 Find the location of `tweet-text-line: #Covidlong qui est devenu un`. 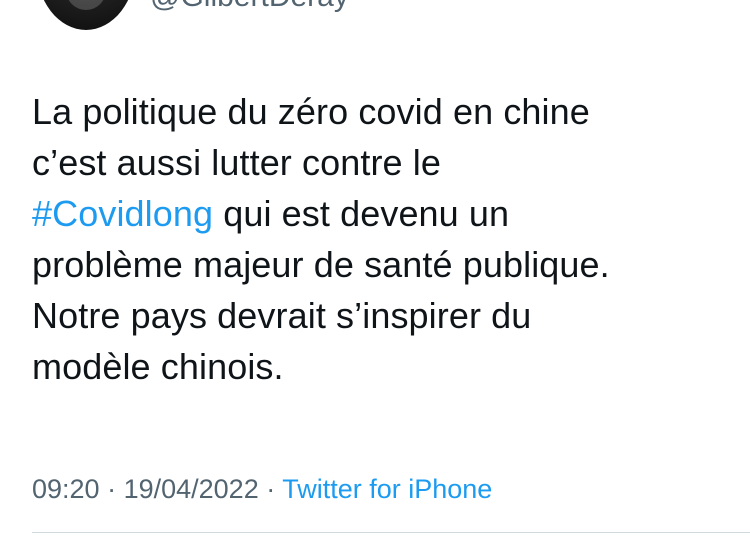

tweet-text-line: #Covidlong qui est devenu un is located at coordinates (382, 213).